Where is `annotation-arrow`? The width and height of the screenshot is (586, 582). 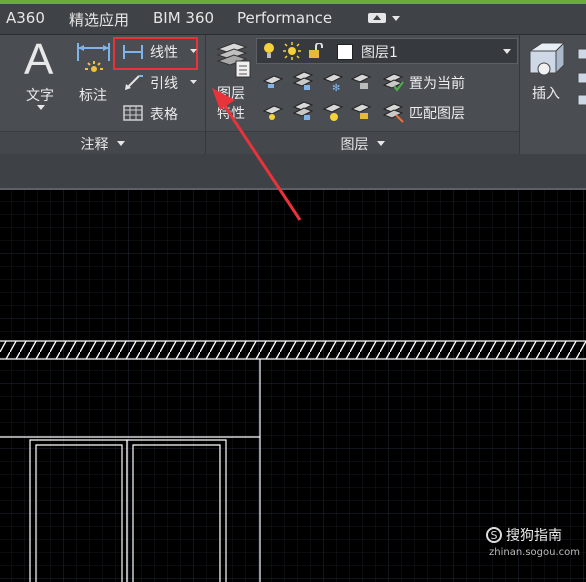 annotation-arrow is located at coordinates (257, 154).